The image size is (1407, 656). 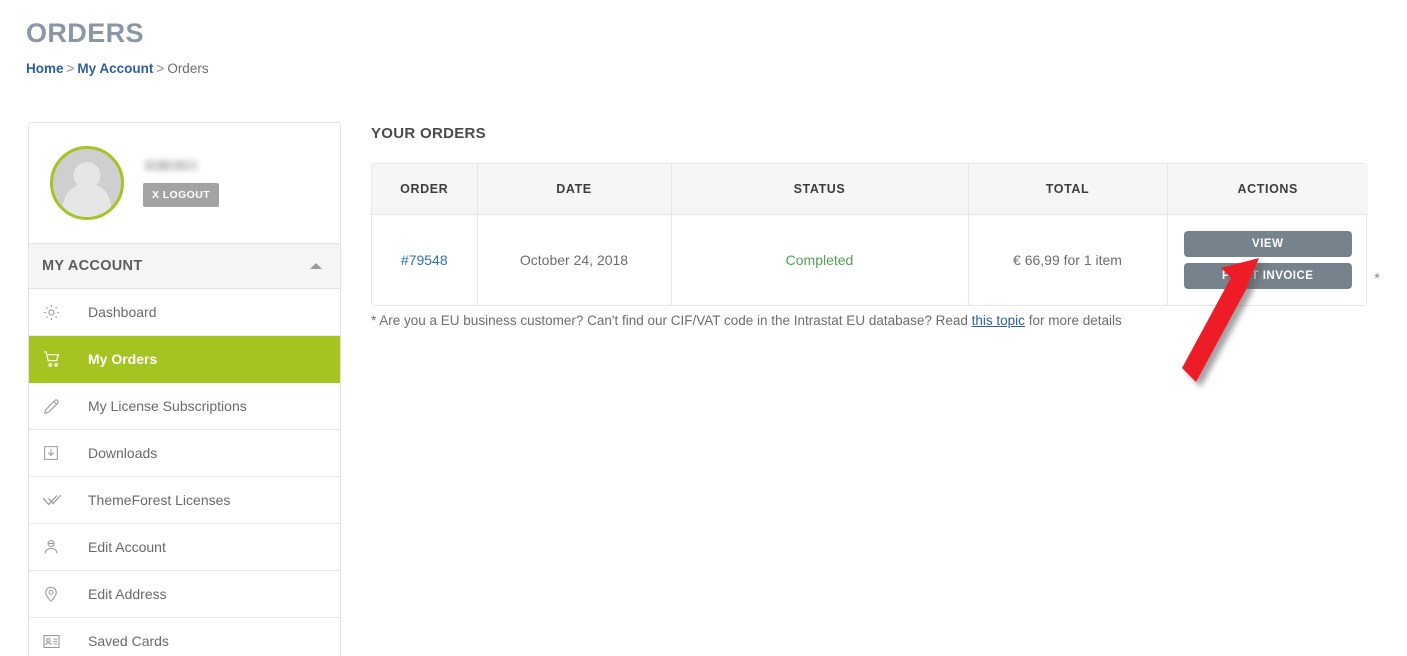 I want to click on my-account-section-header: MY ACCOUNT, so click(x=184, y=266).